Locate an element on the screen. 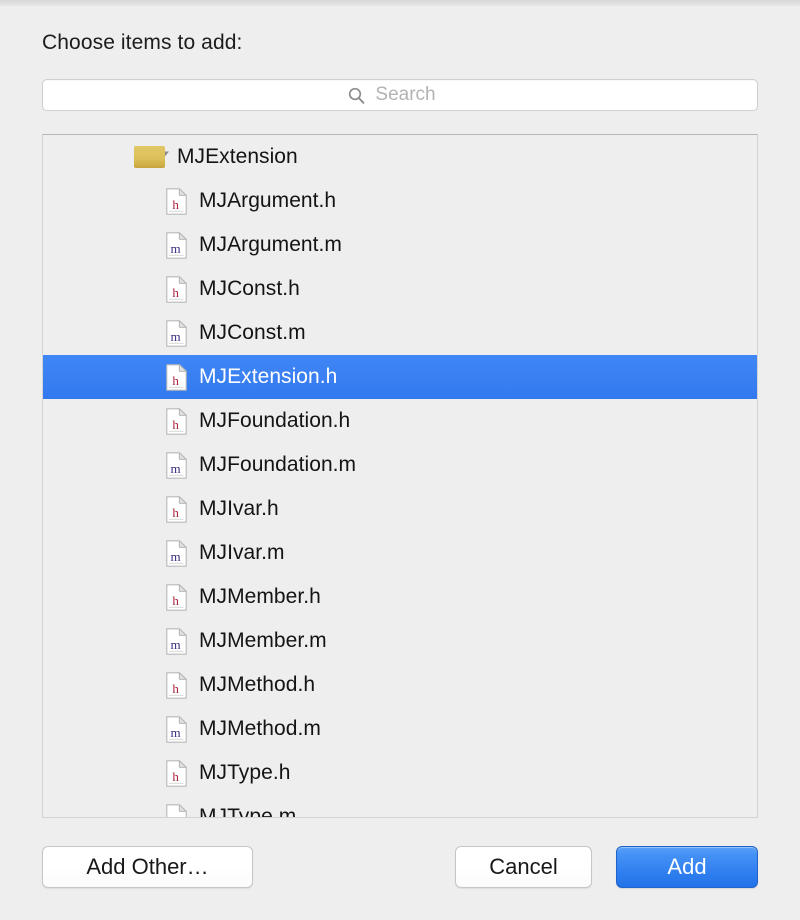 The width and height of the screenshot is (800, 920). file-list-row: h MJArgument.h is located at coordinates (400, 201).